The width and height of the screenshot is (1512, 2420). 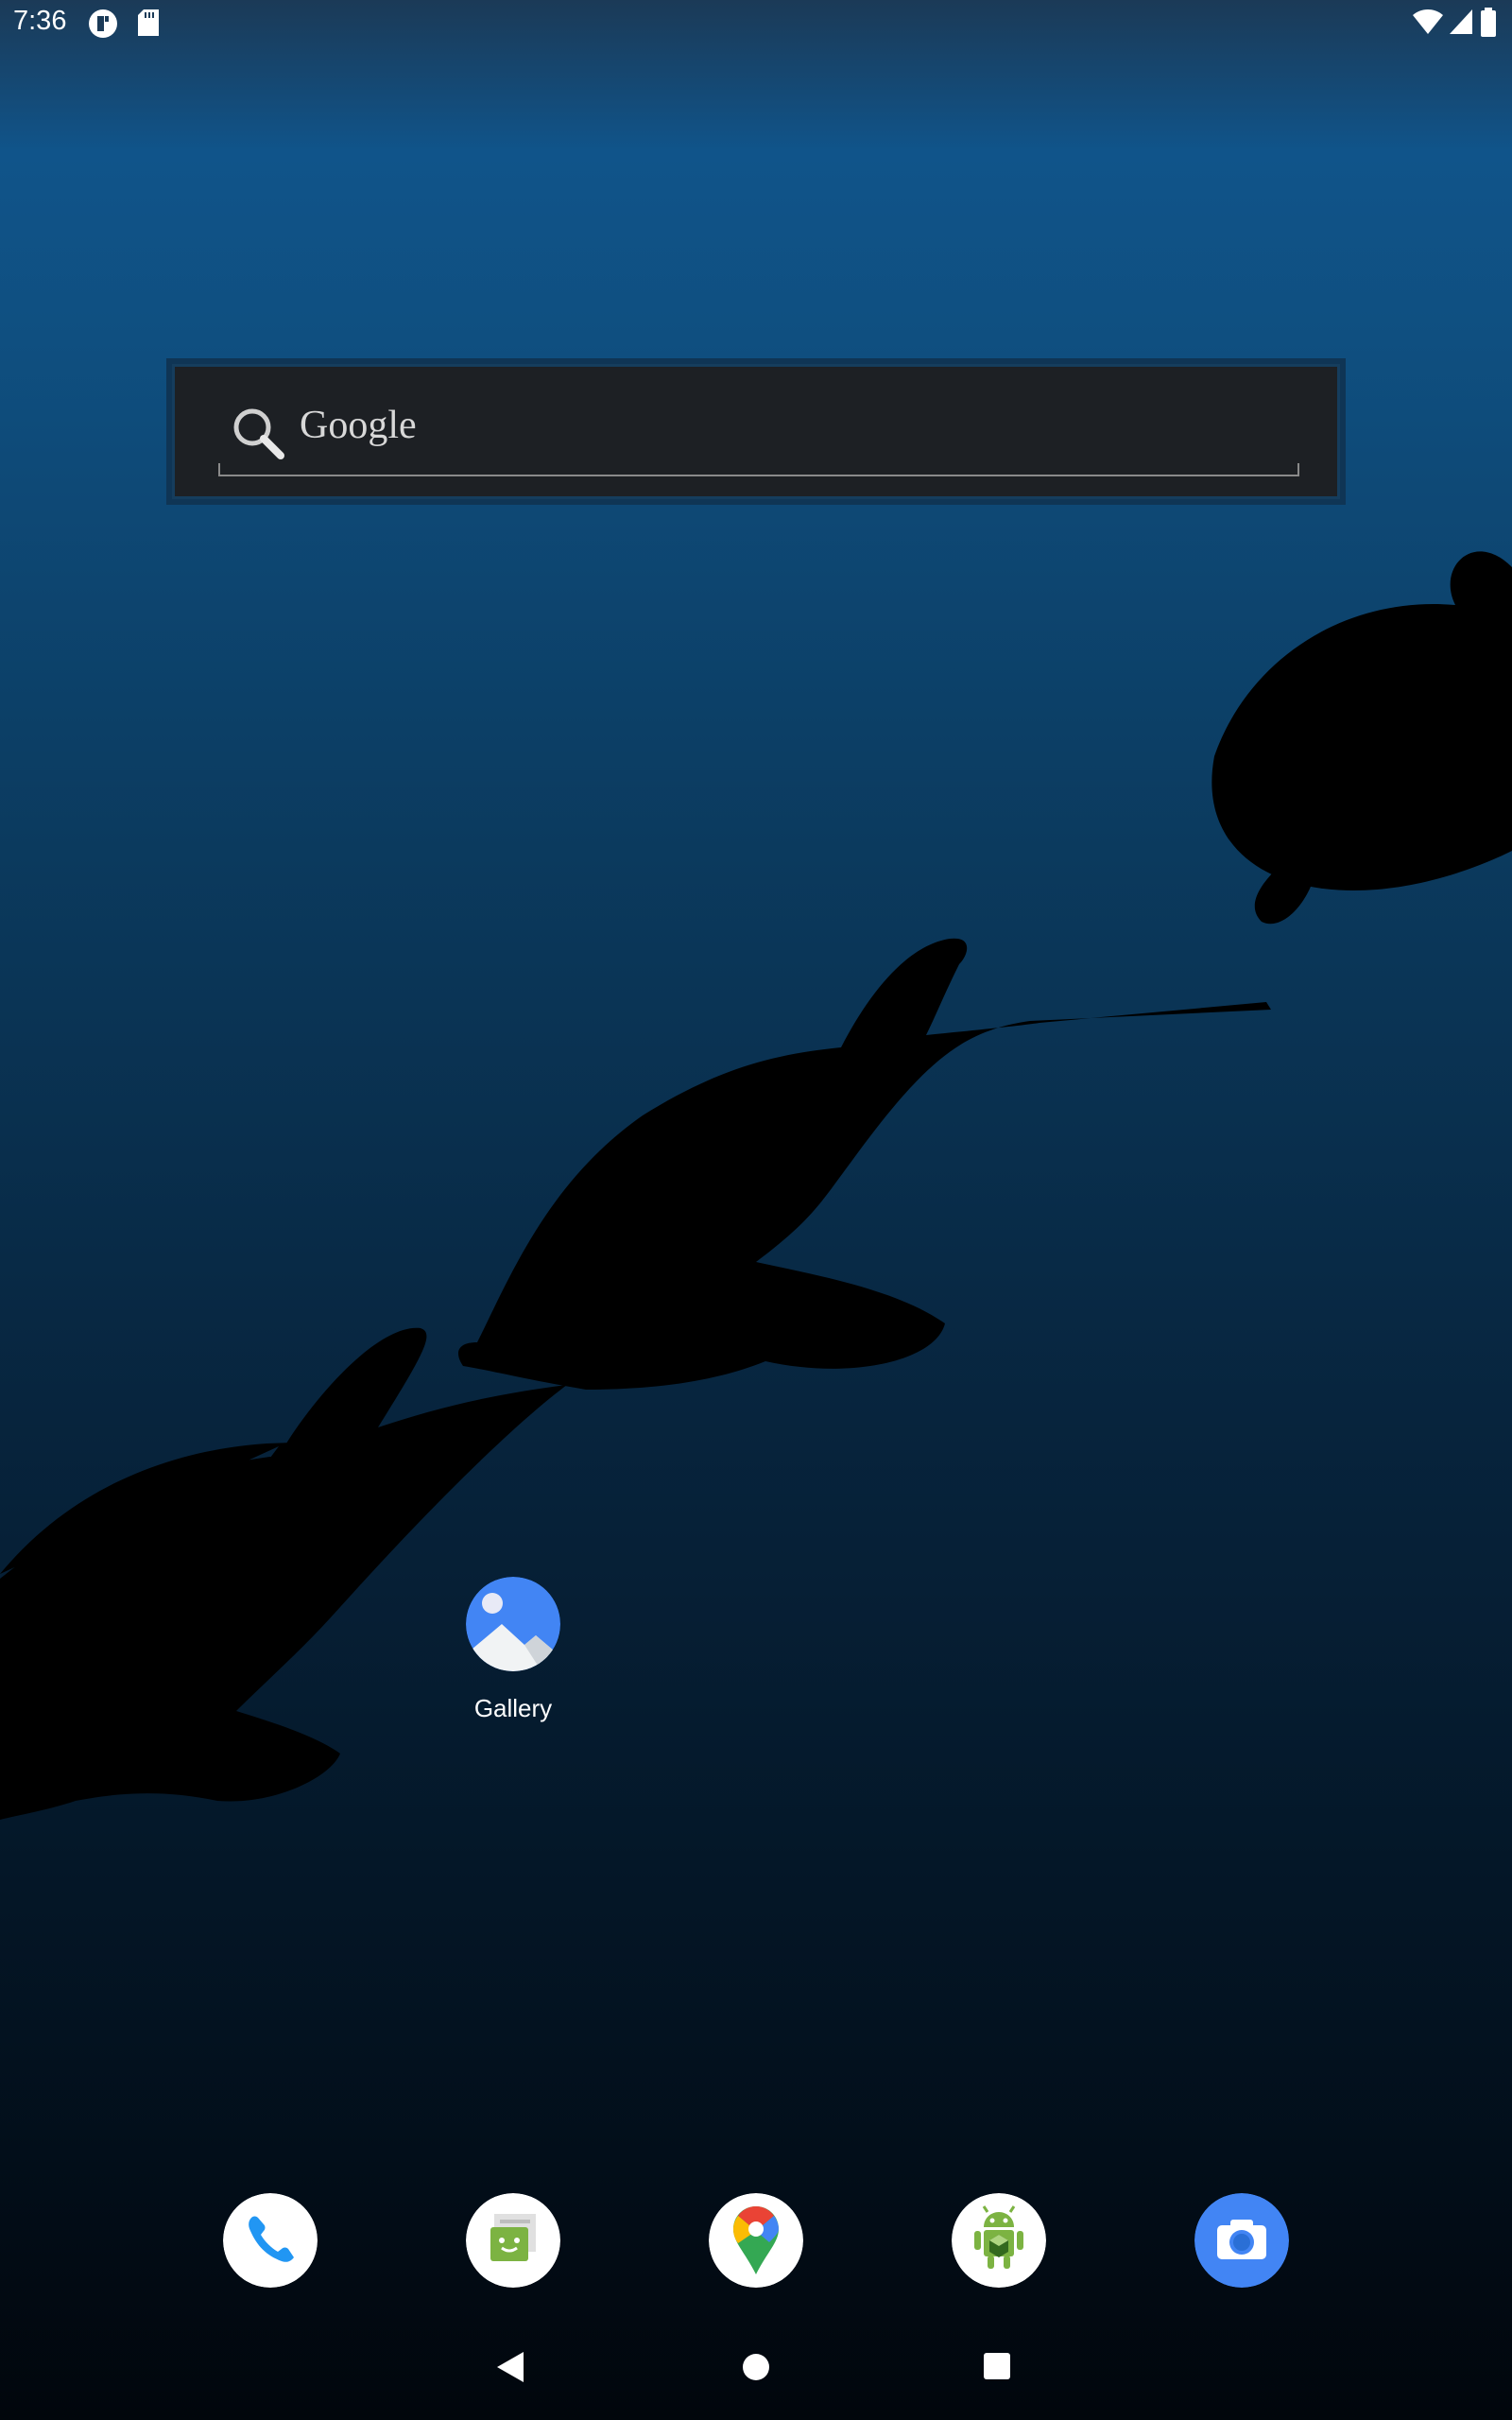 I want to click on recents-icon, so click(x=997, y=2366).